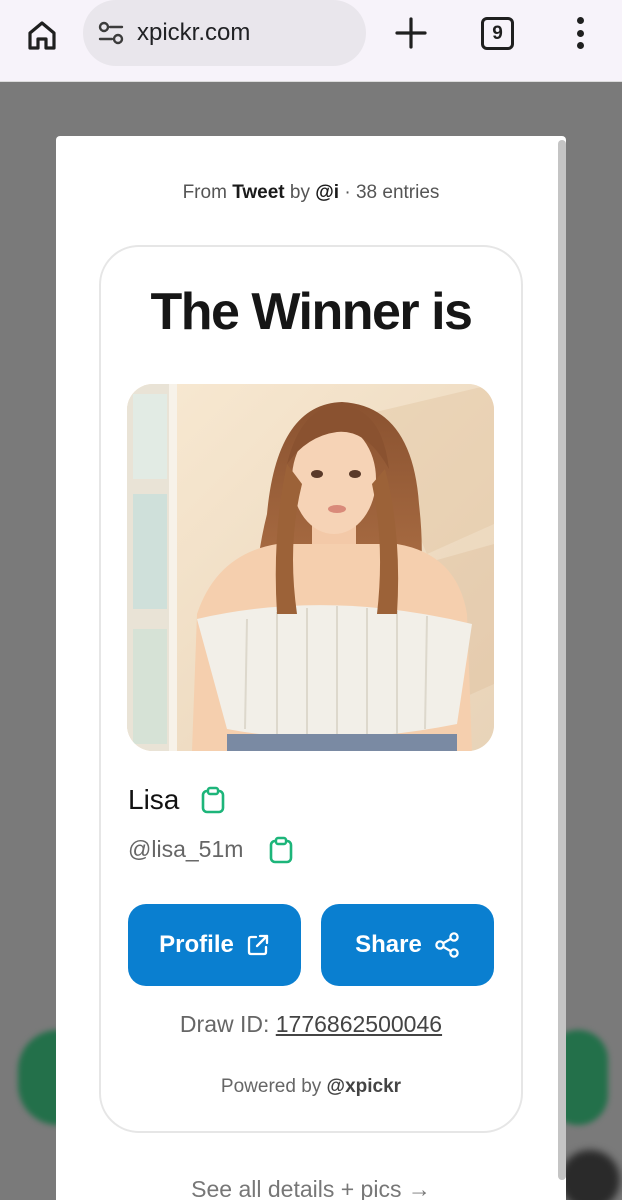 This screenshot has width=622, height=1200. I want to click on share-button: Share, so click(407, 945).